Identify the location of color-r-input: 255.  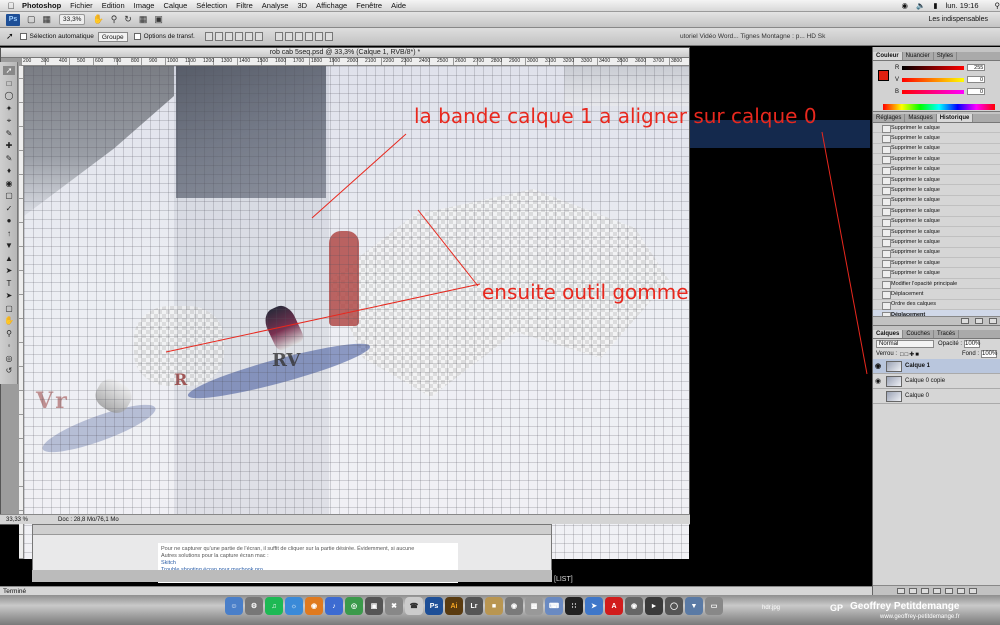
(976, 67).